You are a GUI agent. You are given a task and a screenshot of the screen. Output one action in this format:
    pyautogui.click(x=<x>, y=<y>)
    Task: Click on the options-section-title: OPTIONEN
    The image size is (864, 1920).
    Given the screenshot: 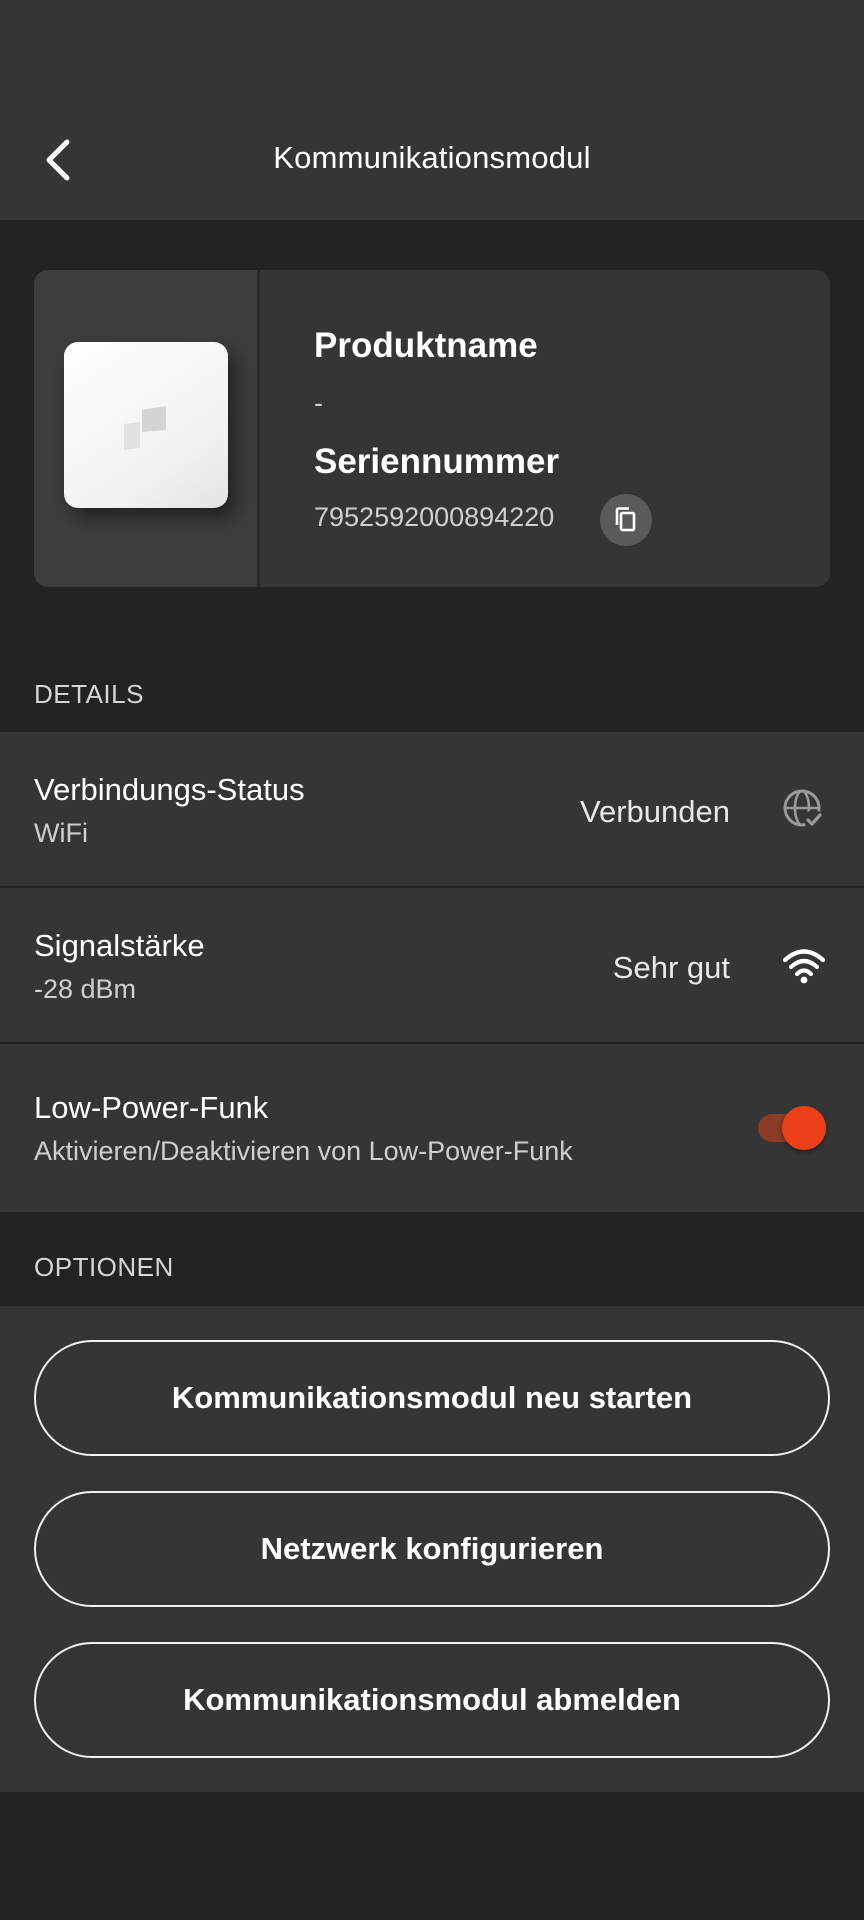 What is the action you would take?
    pyautogui.click(x=104, y=1267)
    